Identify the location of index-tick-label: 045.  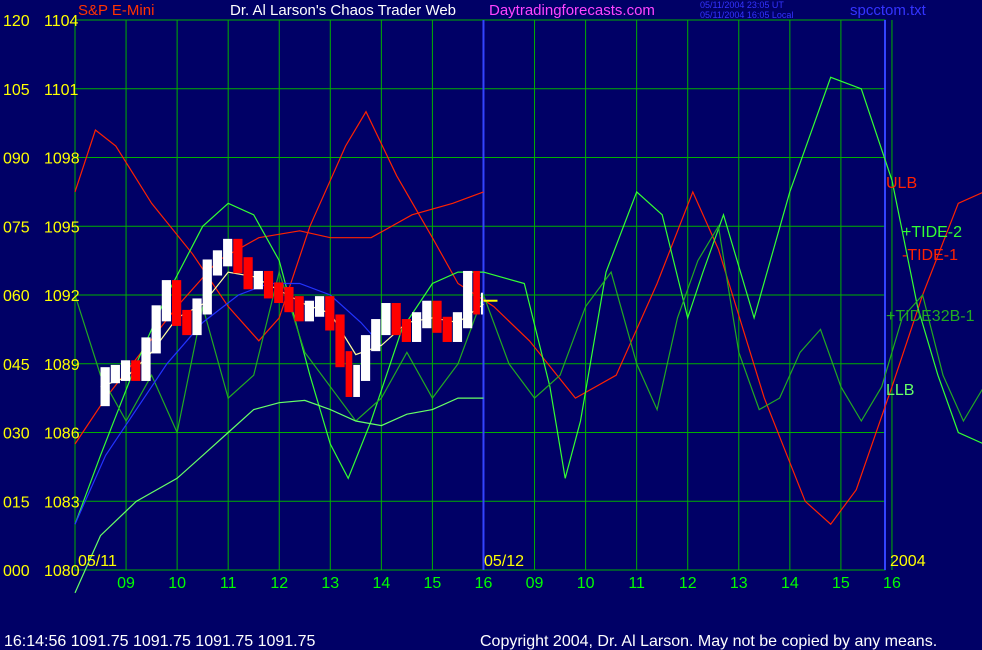
(16, 365).